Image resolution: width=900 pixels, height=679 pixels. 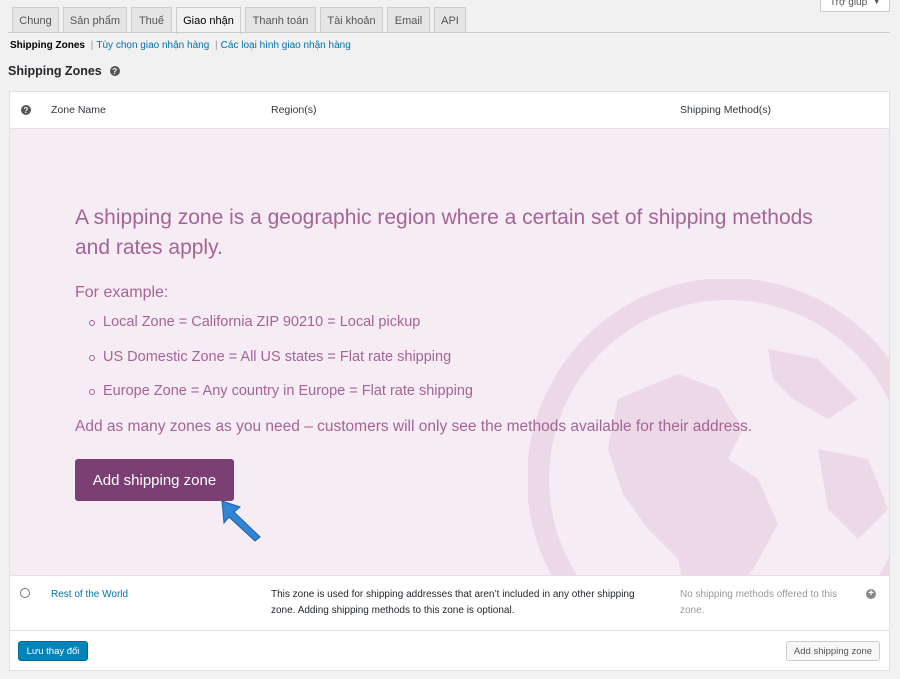 I want to click on tab-tai-khoan: Tài khoản, so click(x=351, y=20).